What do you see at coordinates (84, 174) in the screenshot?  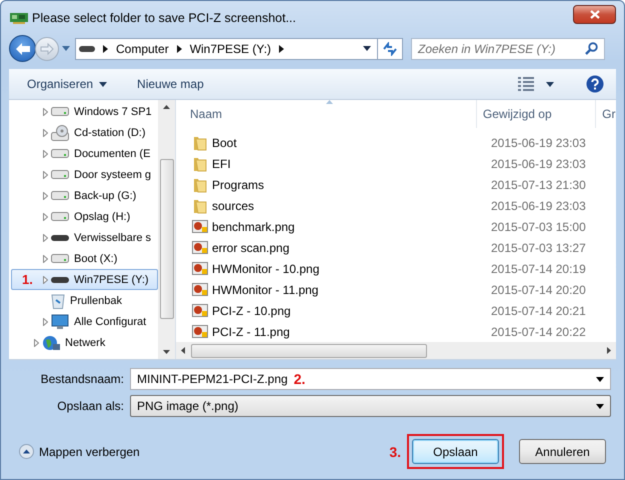 I see `tree-item: Door systeem g` at bounding box center [84, 174].